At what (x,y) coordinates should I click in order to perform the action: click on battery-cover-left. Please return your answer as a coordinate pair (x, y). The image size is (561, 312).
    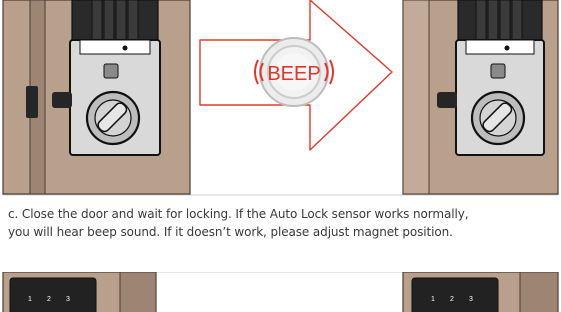
    Looking at the image, I should click on (115, 47).